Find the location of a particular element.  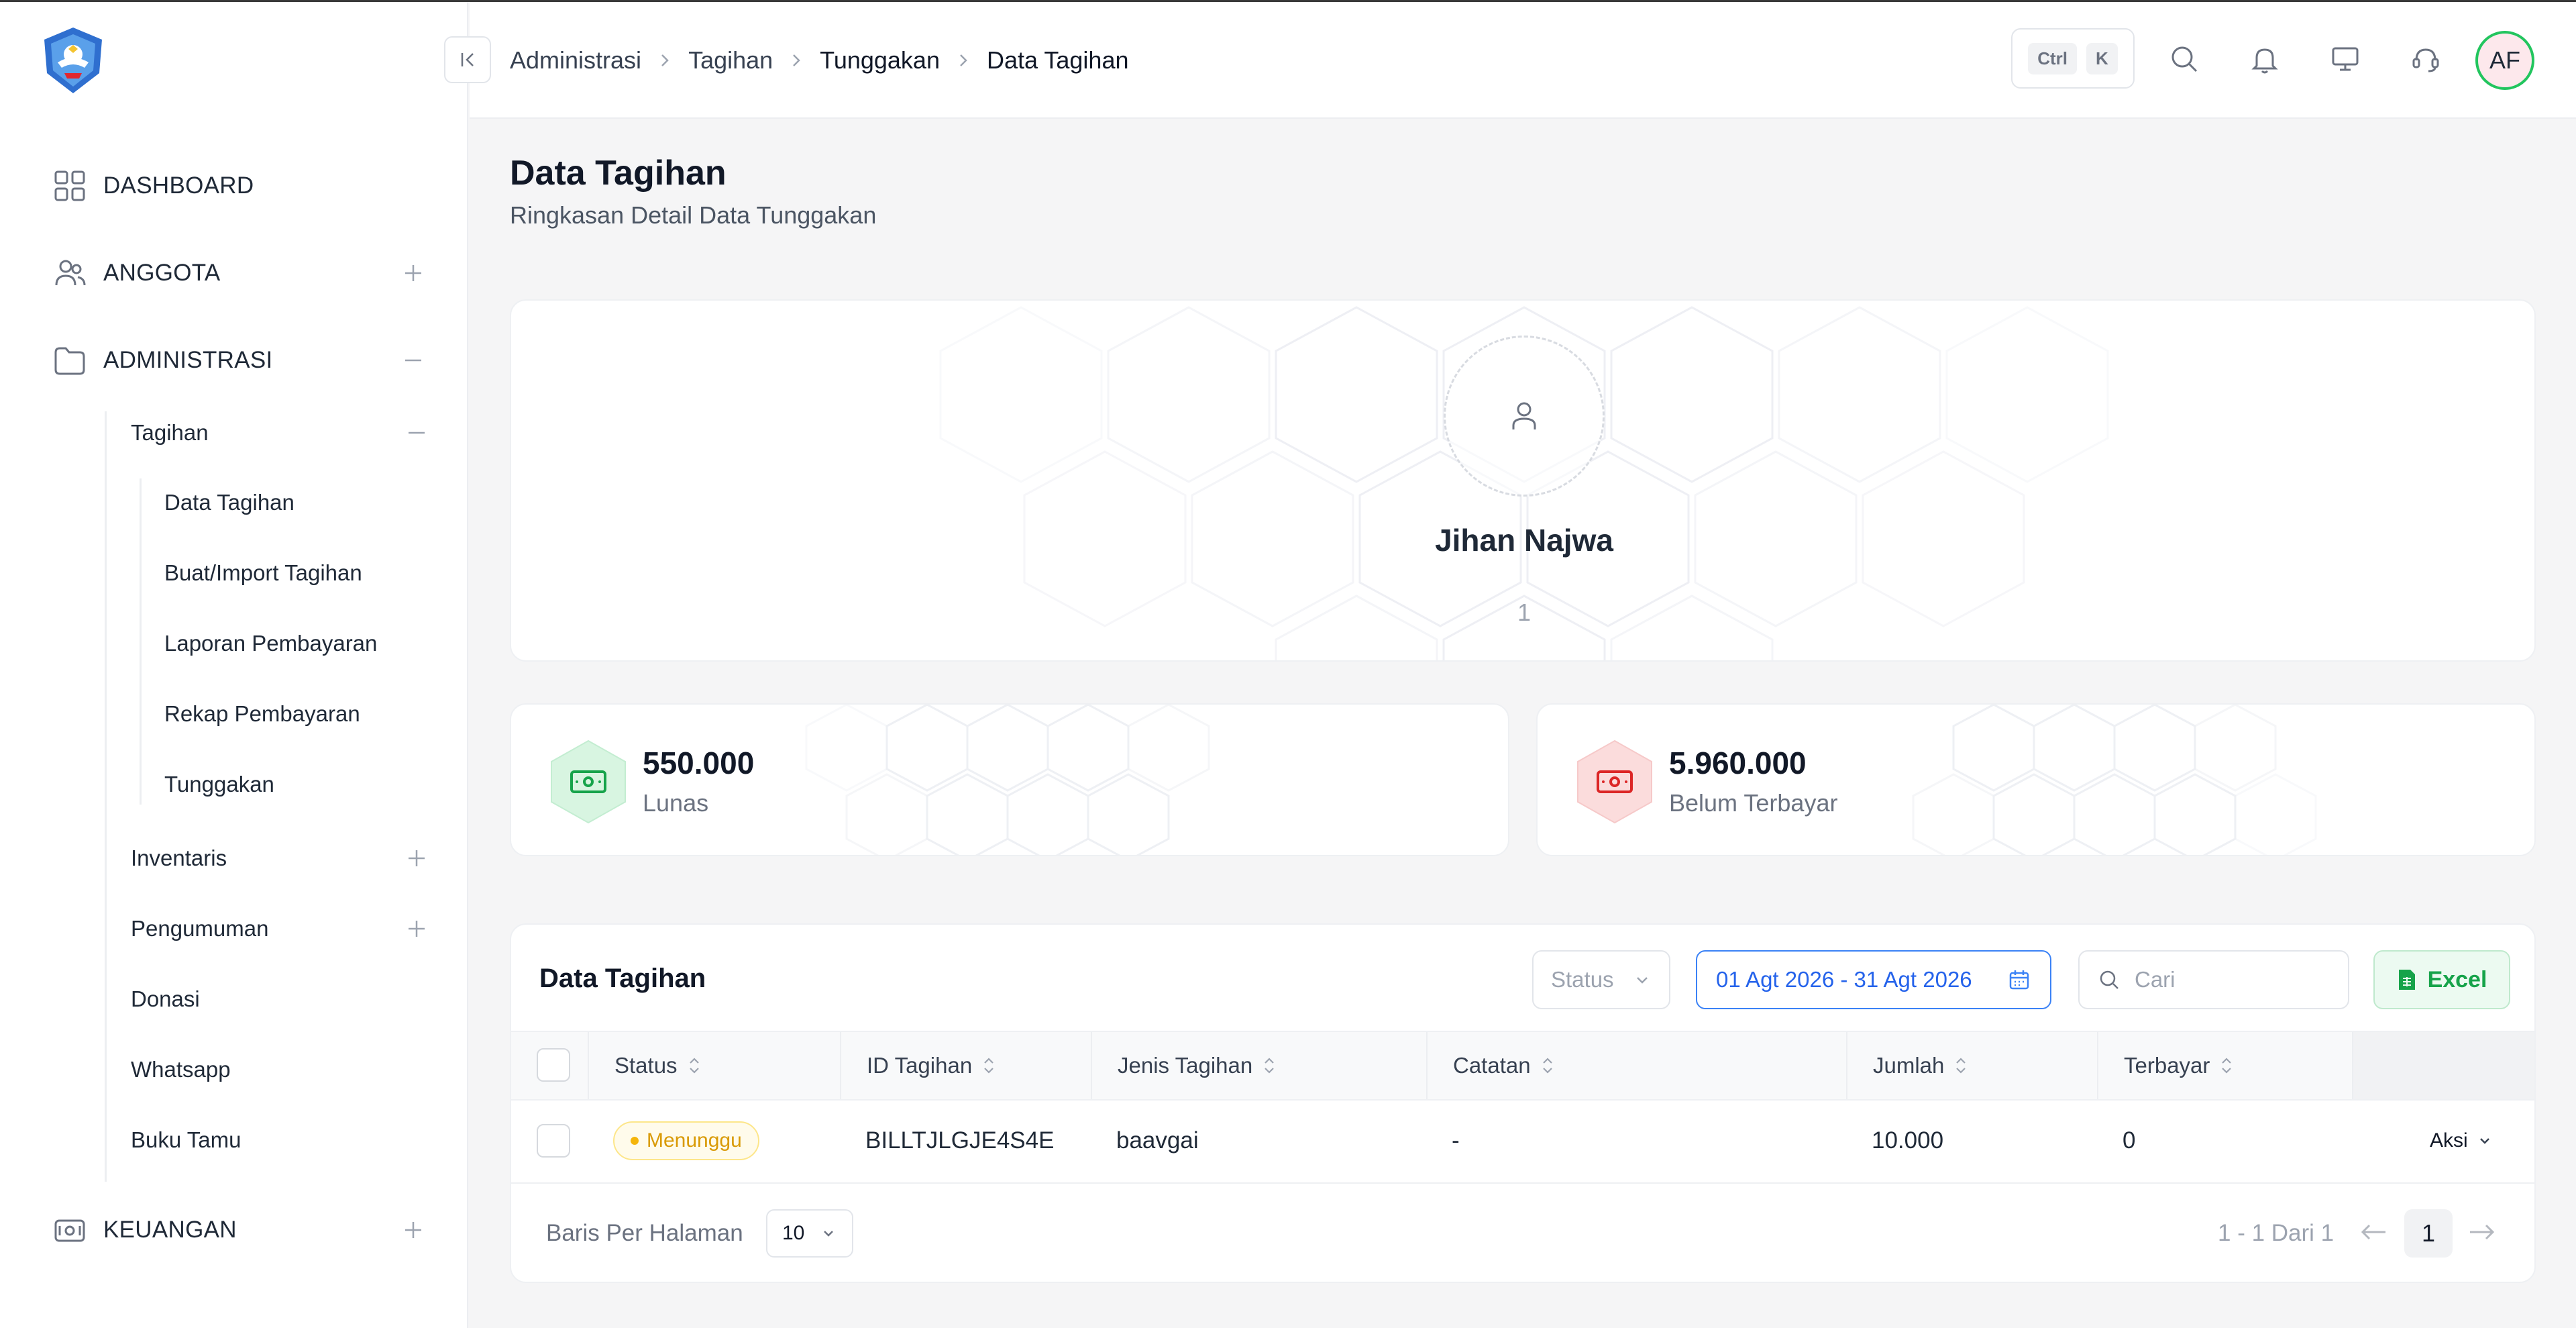

page-title: Data Tagihan is located at coordinates (618, 173).